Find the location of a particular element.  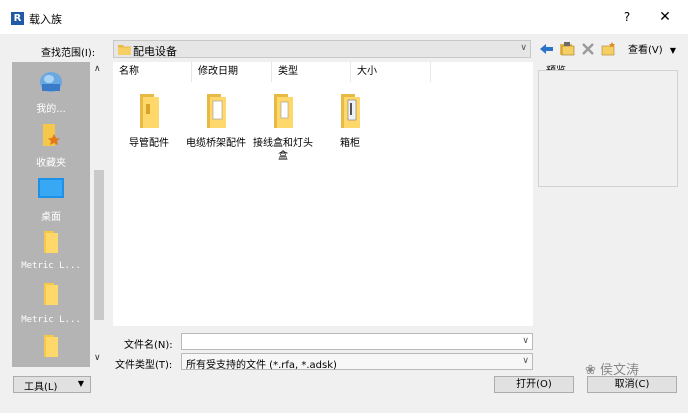

back-arrow-icon is located at coordinates (547, 49).